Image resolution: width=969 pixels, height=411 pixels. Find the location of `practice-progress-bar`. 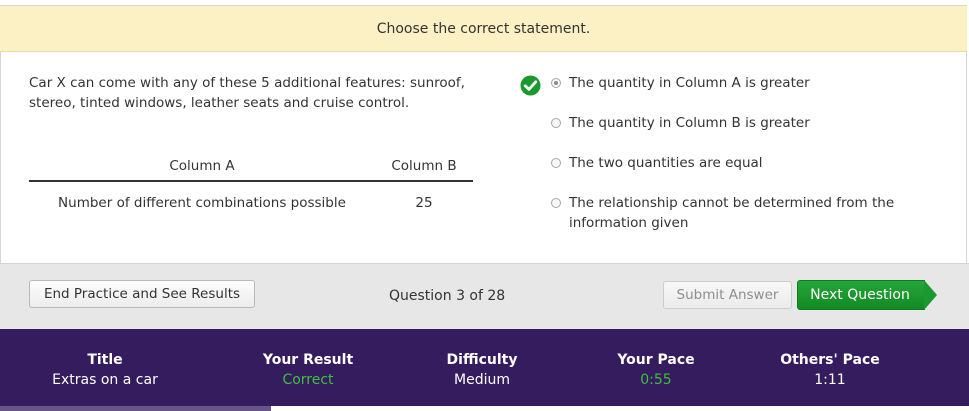

practice-progress-bar is located at coordinates (484, 408).